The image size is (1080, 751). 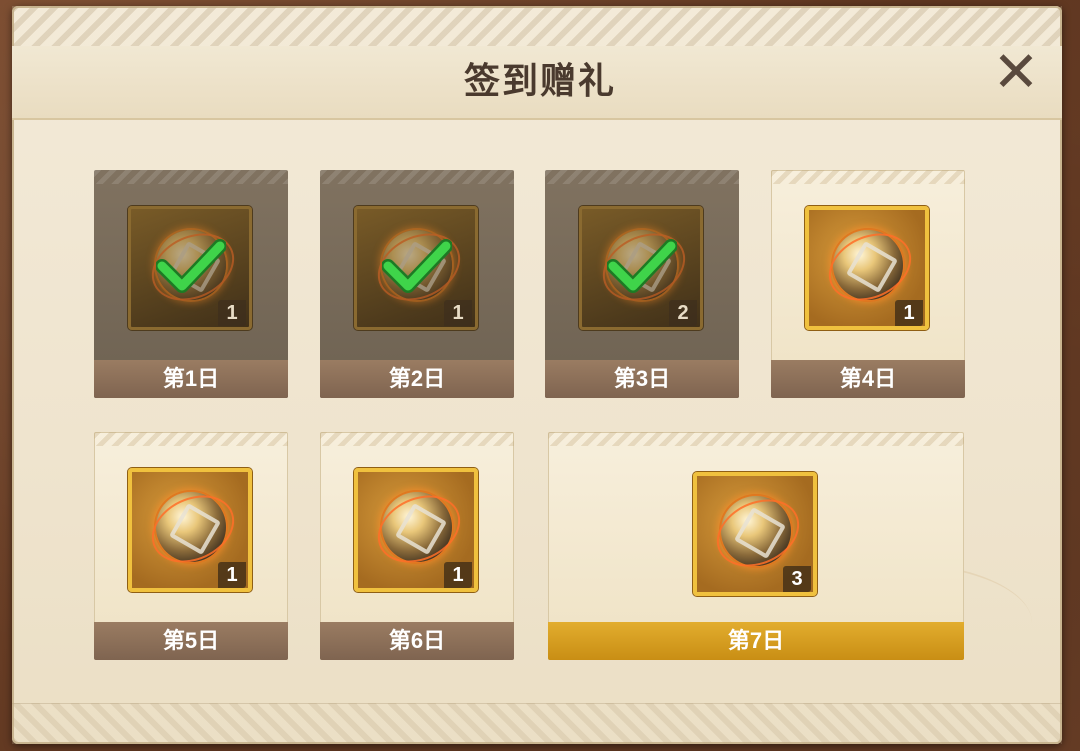 What do you see at coordinates (417, 641) in the screenshot?
I see `day-label: 第6日` at bounding box center [417, 641].